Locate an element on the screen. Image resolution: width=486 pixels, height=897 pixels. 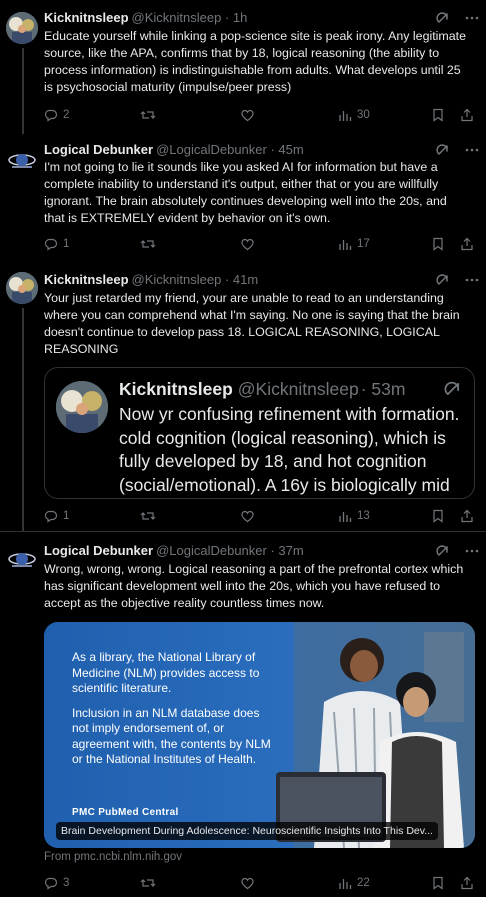
timestamp: · 37m is located at coordinates (286, 550).